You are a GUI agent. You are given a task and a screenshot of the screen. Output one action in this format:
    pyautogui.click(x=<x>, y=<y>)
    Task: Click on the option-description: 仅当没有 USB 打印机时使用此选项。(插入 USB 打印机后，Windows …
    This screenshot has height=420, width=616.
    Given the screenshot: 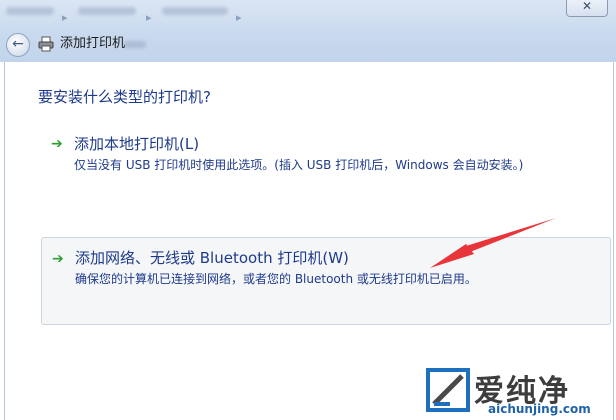 What is the action you would take?
    pyautogui.click(x=299, y=165)
    